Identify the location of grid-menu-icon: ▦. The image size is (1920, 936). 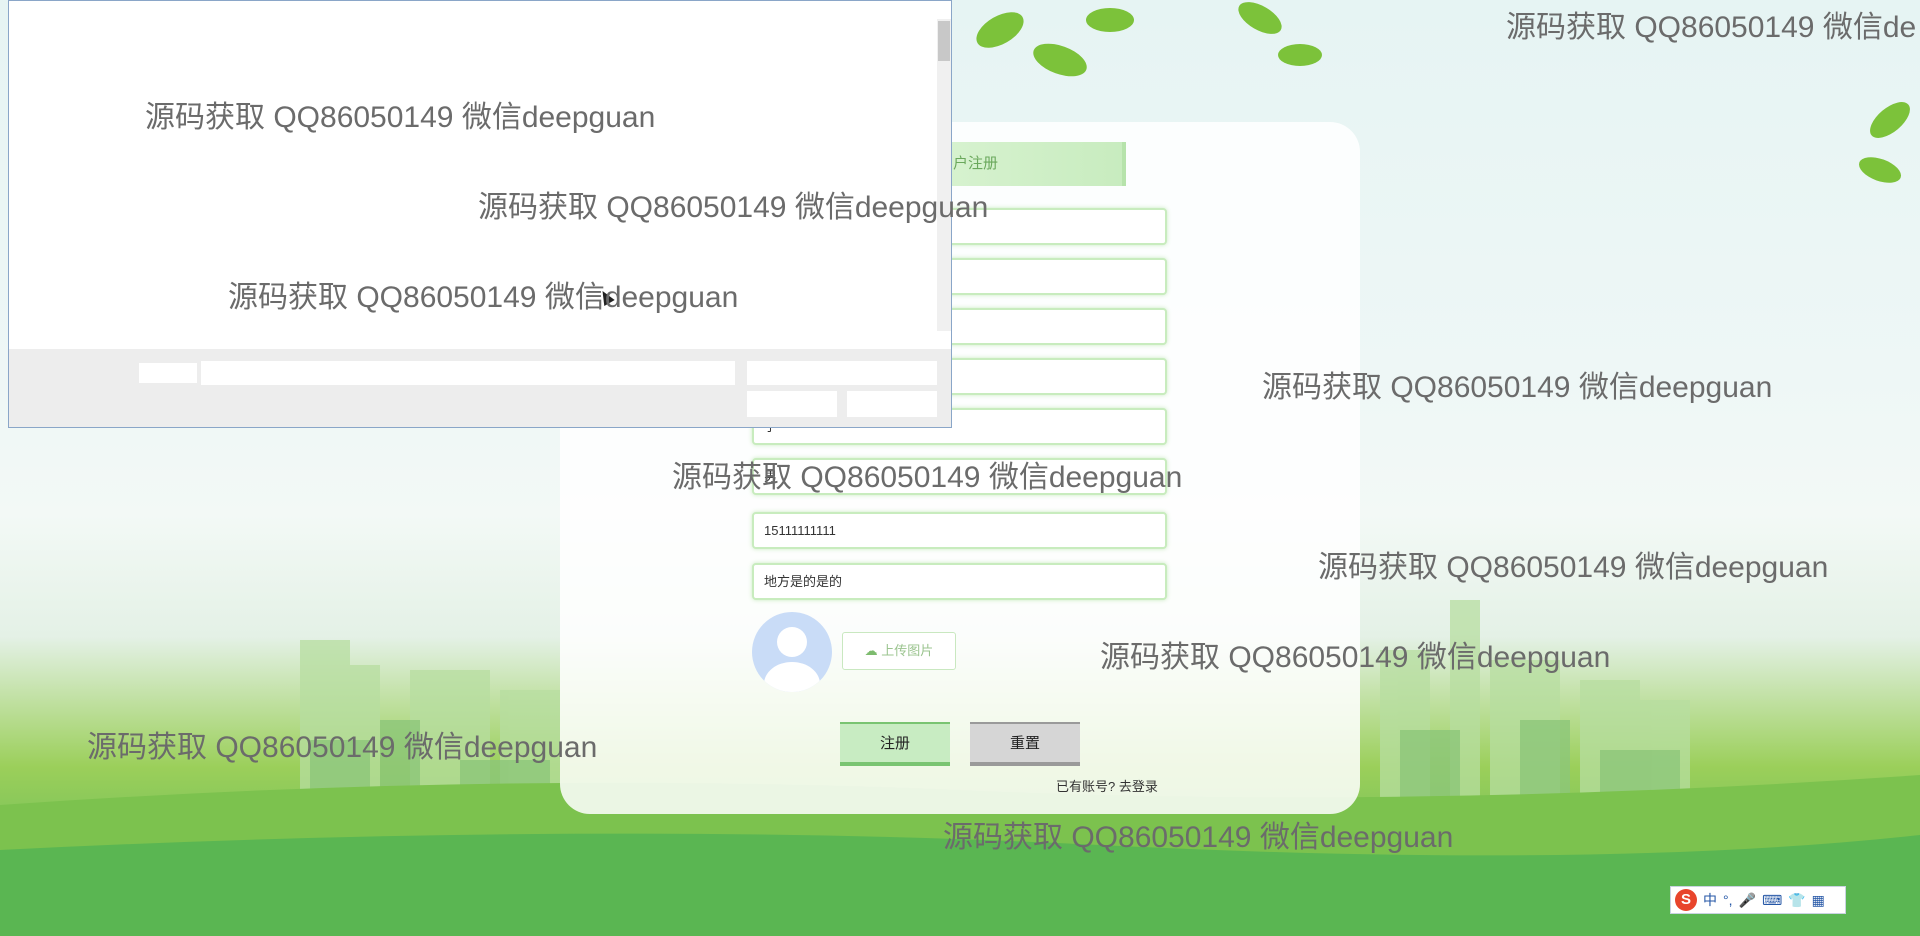
(1818, 900).